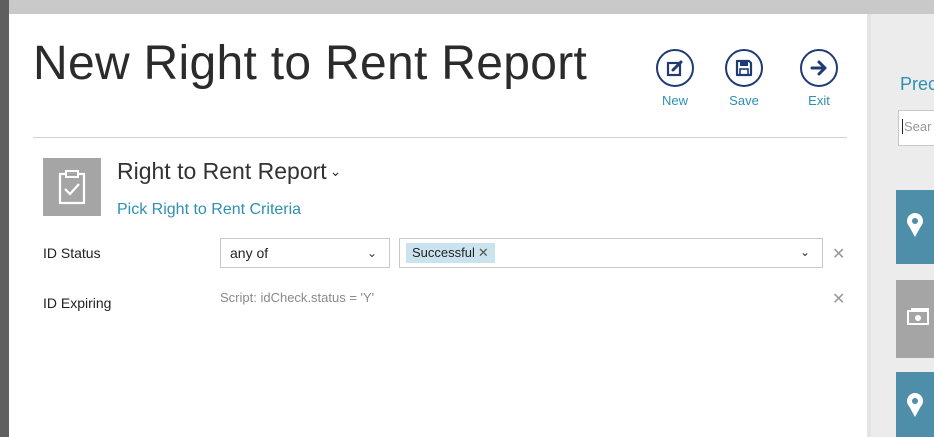 The image size is (934, 437). I want to click on operator-value: any of, so click(249, 253).